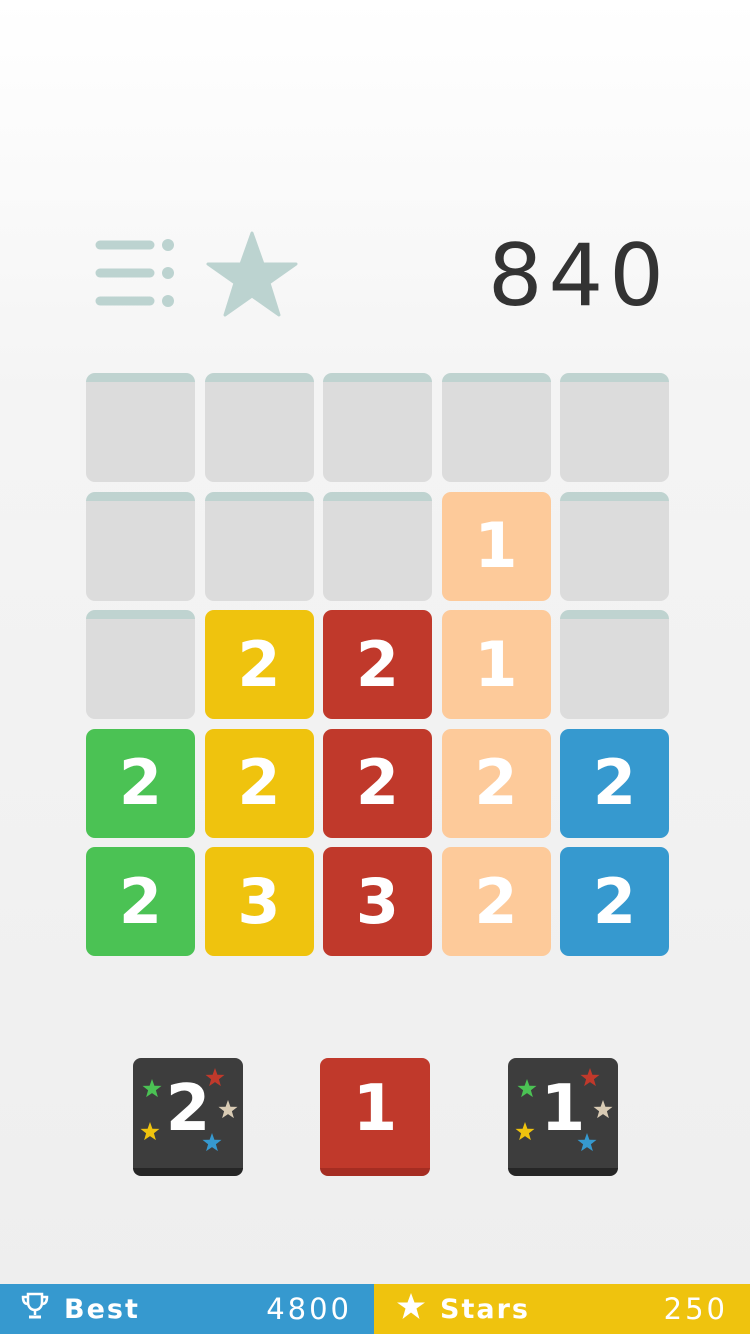 This screenshot has height=1334, width=750. Describe the element at coordinates (485, 1309) in the screenshot. I see `stars-label: Stars` at that location.